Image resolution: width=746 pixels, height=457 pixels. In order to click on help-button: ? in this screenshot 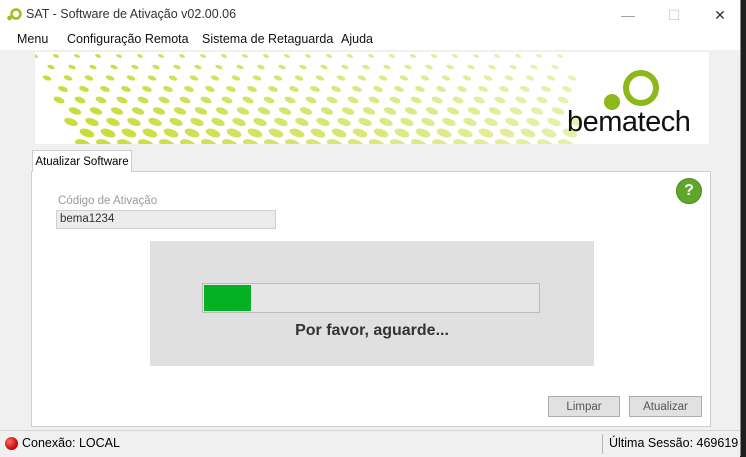, I will do `click(689, 191)`.